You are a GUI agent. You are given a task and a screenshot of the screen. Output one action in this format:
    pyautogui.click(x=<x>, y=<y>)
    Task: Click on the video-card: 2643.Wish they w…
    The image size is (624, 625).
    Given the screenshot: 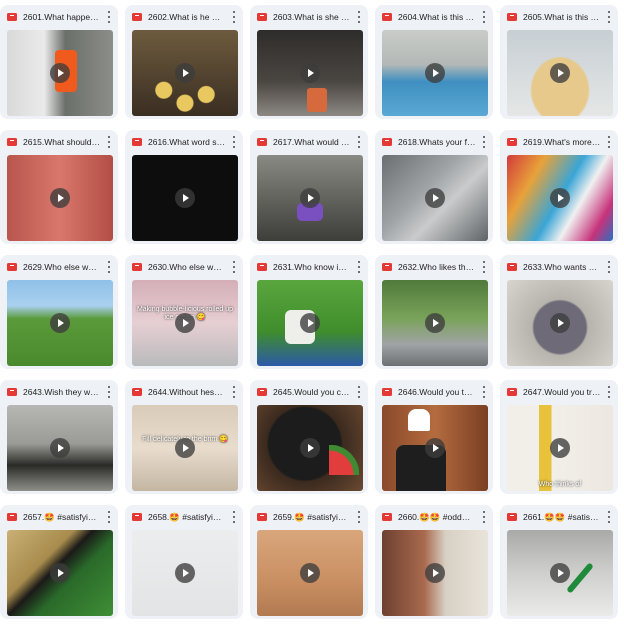 What is the action you would take?
    pyautogui.click(x=59, y=437)
    